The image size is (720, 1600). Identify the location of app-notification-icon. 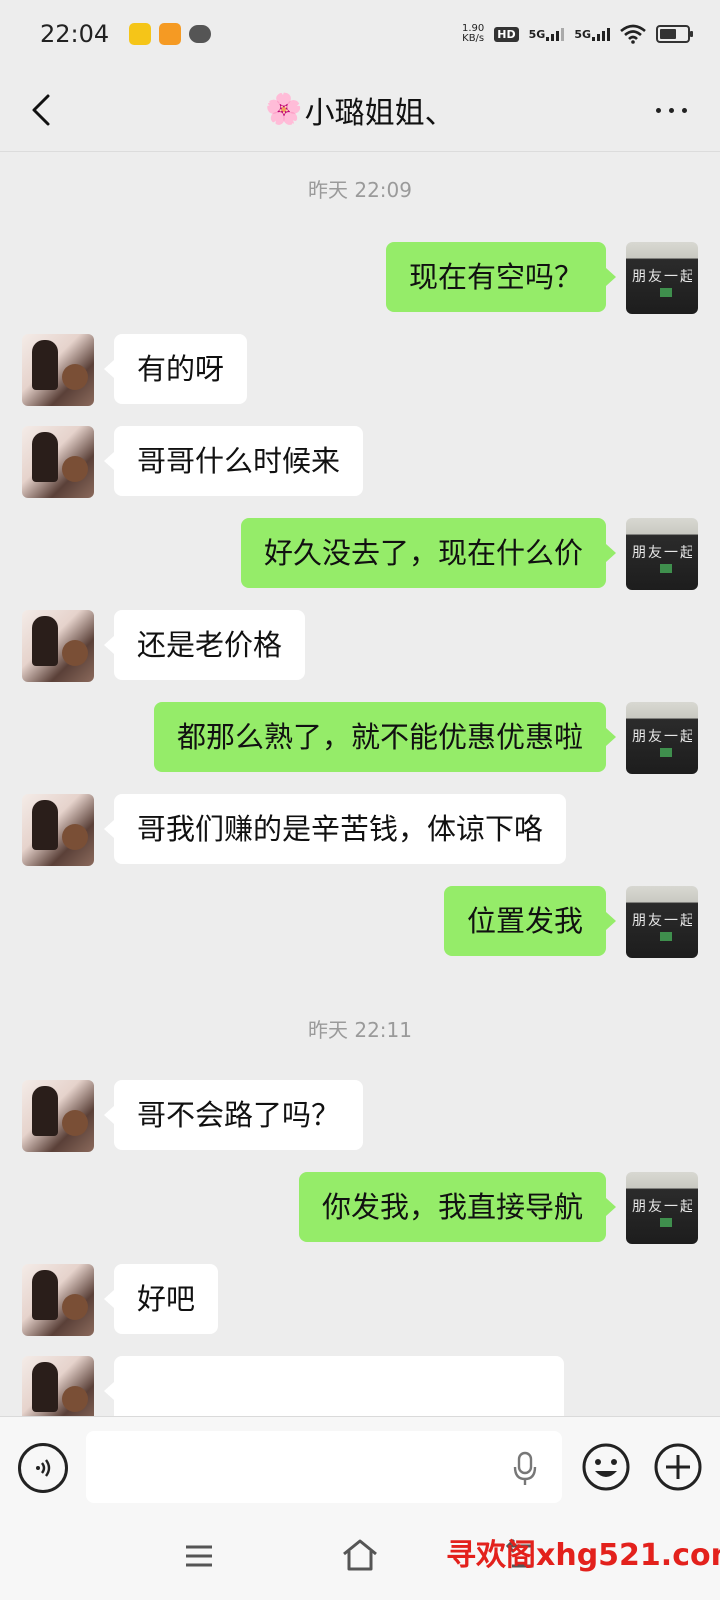
(140, 34).